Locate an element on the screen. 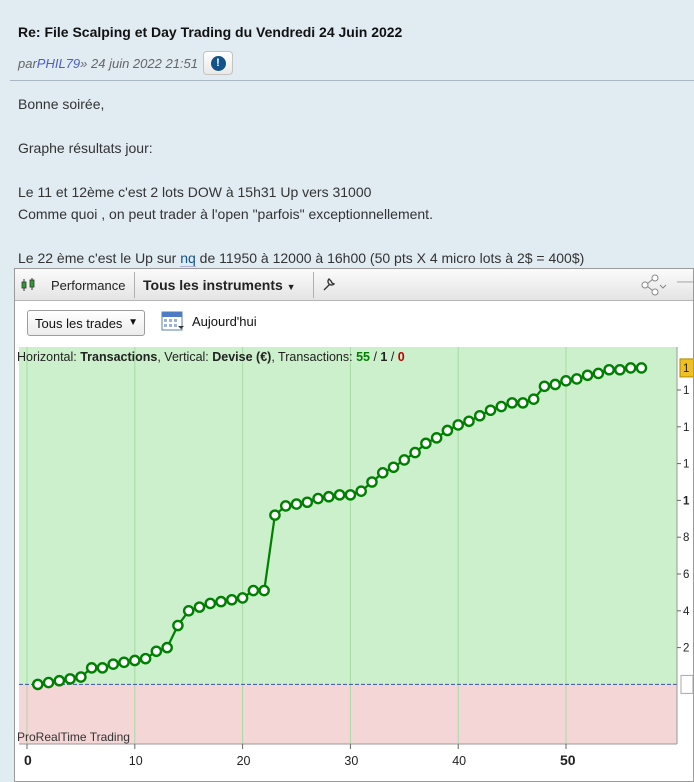 This screenshot has height=782, width=694. last-value-label: 1 is located at coordinates (686, 369).